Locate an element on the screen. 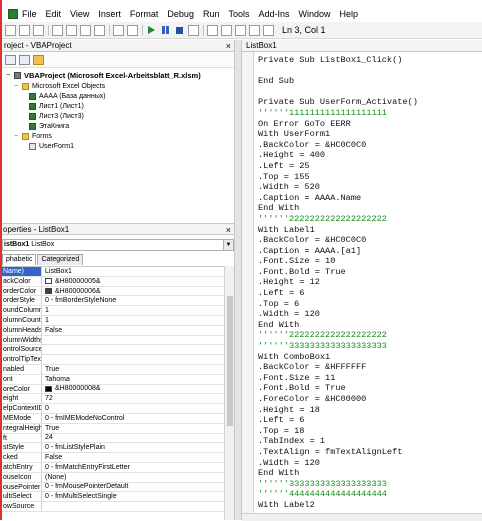  property-value: 72 is located at coordinates (133, 398).